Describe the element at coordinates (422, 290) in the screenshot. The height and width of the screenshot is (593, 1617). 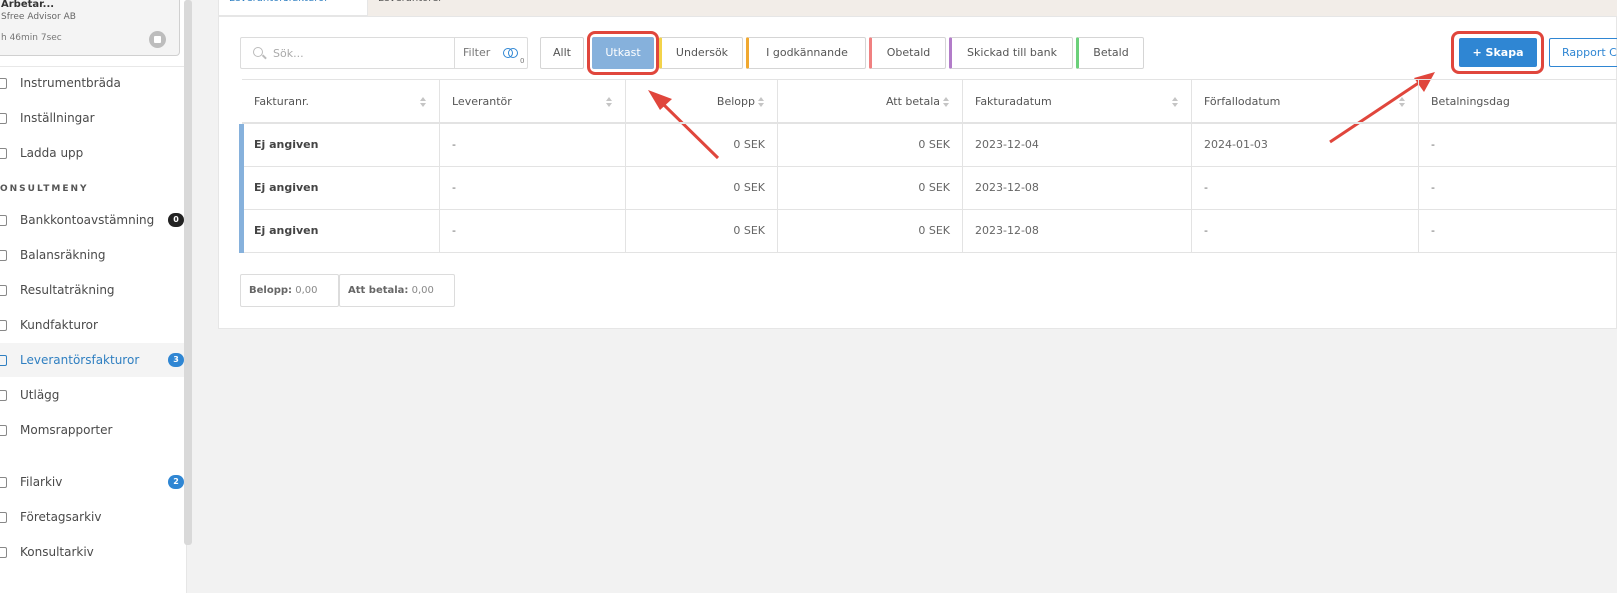
I see `summary-att-betala-value: 0,00` at that location.